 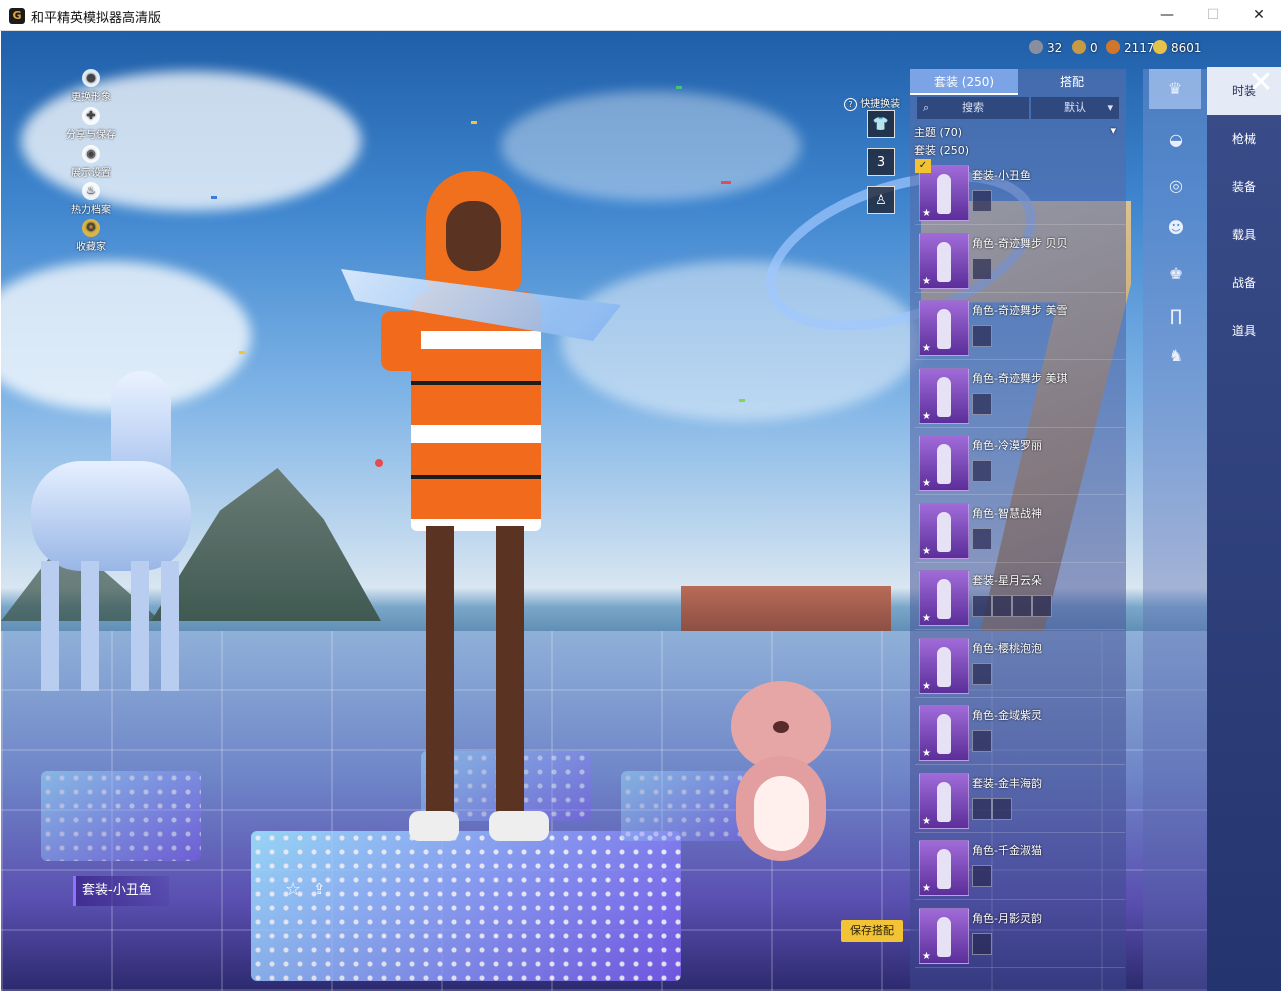 I want to click on sort-select: 默认 ▾, so click(x=1075, y=108).